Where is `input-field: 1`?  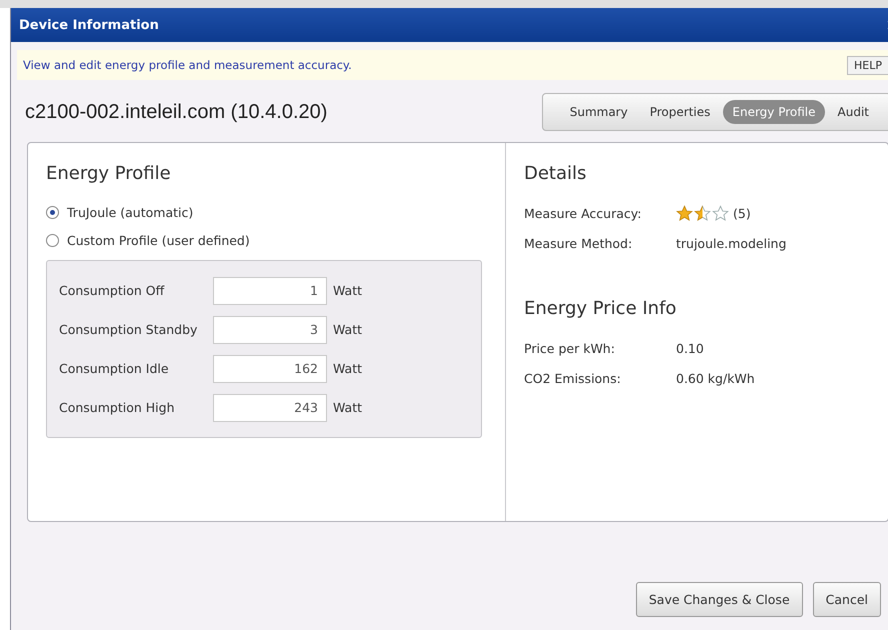 input-field: 1 is located at coordinates (270, 290).